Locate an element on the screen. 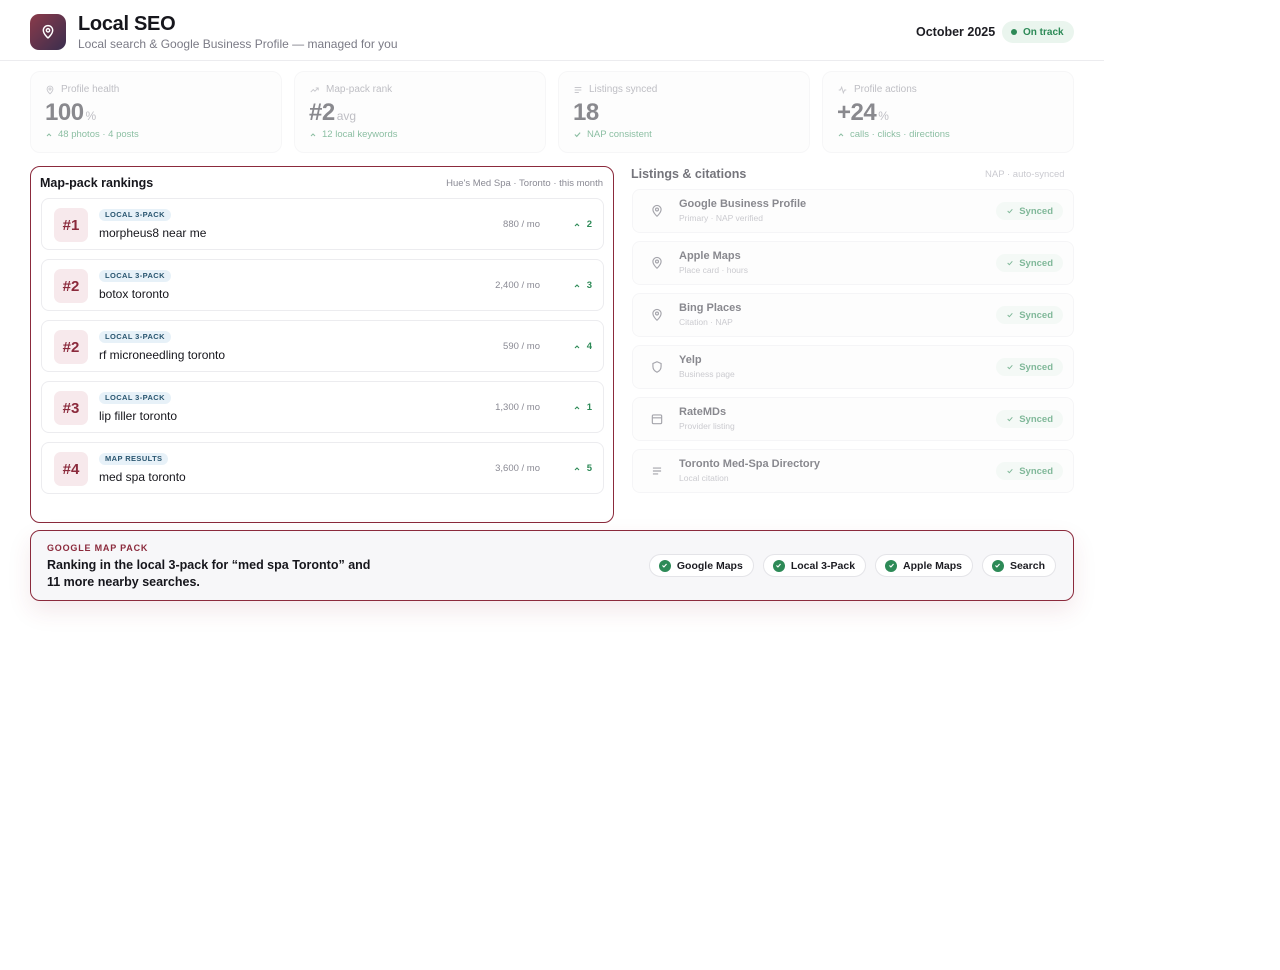 This screenshot has height=970, width=1280. listing-sub: Place card · hours is located at coordinates (713, 270).